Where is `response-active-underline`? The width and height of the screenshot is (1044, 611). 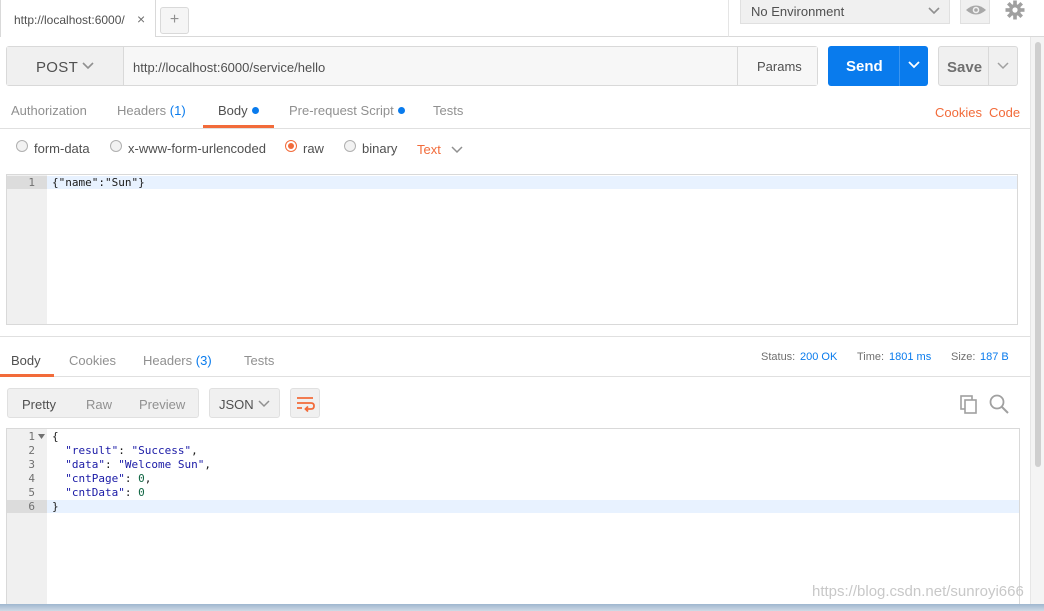
response-active-underline is located at coordinates (27, 375).